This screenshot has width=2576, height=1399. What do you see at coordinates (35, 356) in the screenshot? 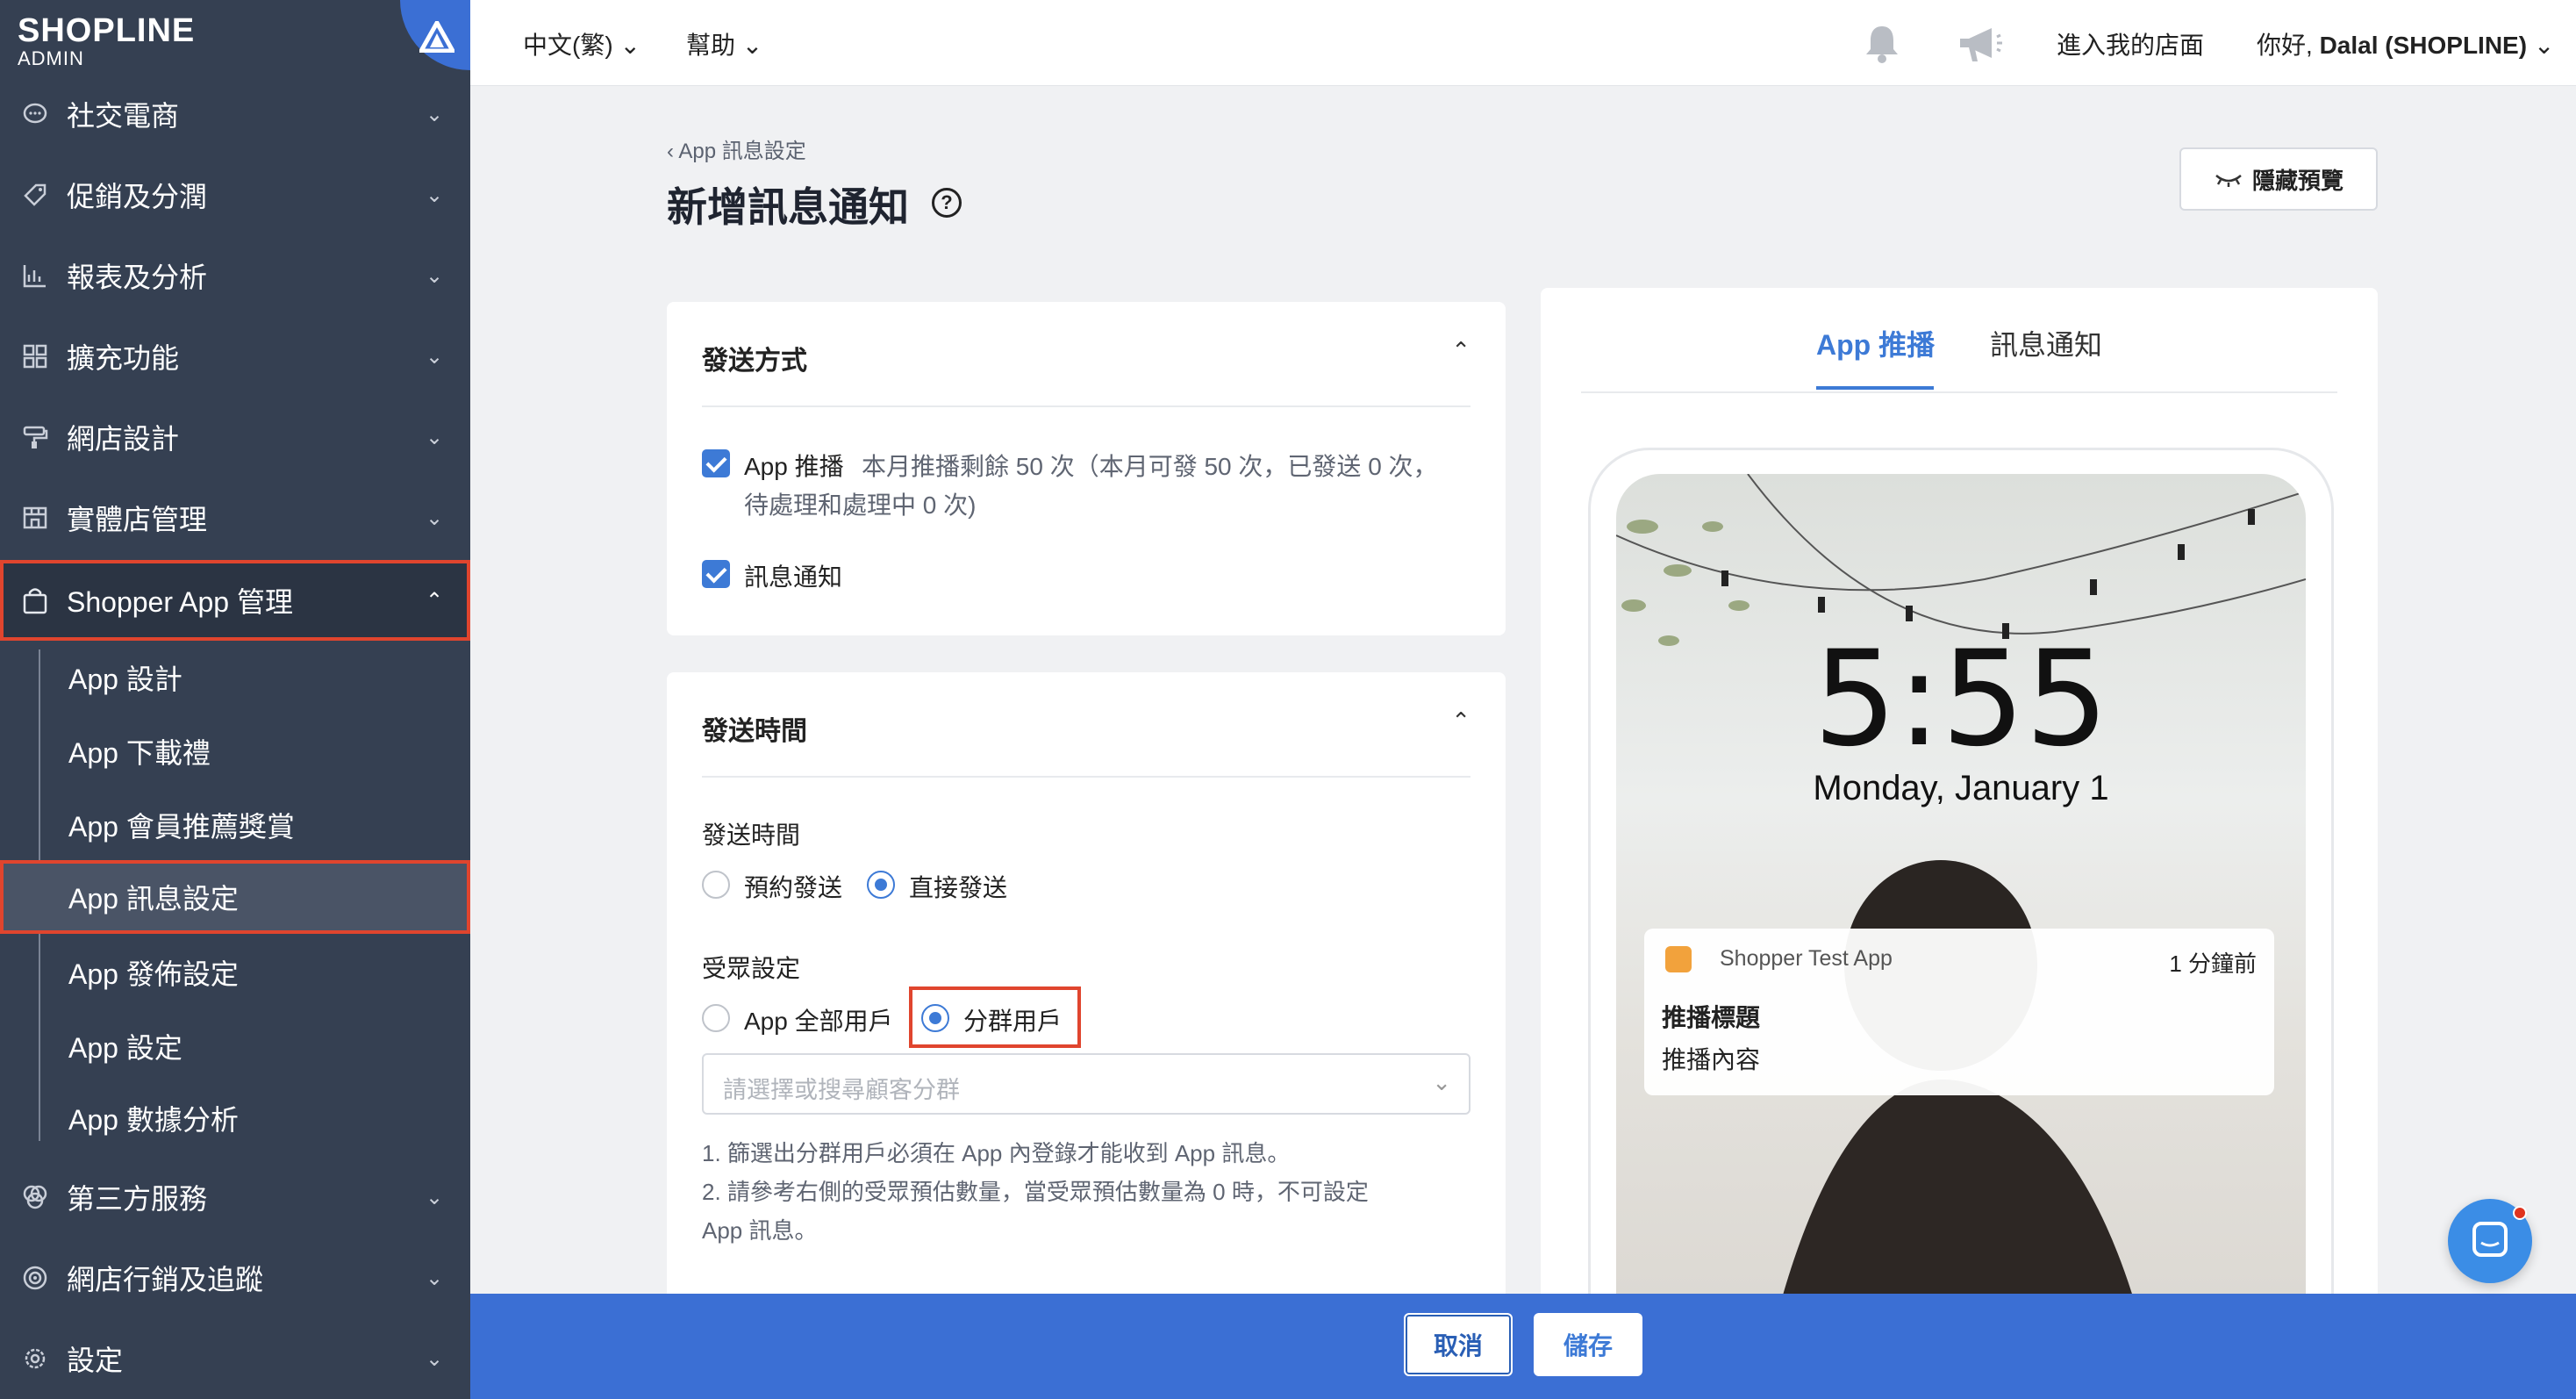
I see `apps-grid-icon` at bounding box center [35, 356].